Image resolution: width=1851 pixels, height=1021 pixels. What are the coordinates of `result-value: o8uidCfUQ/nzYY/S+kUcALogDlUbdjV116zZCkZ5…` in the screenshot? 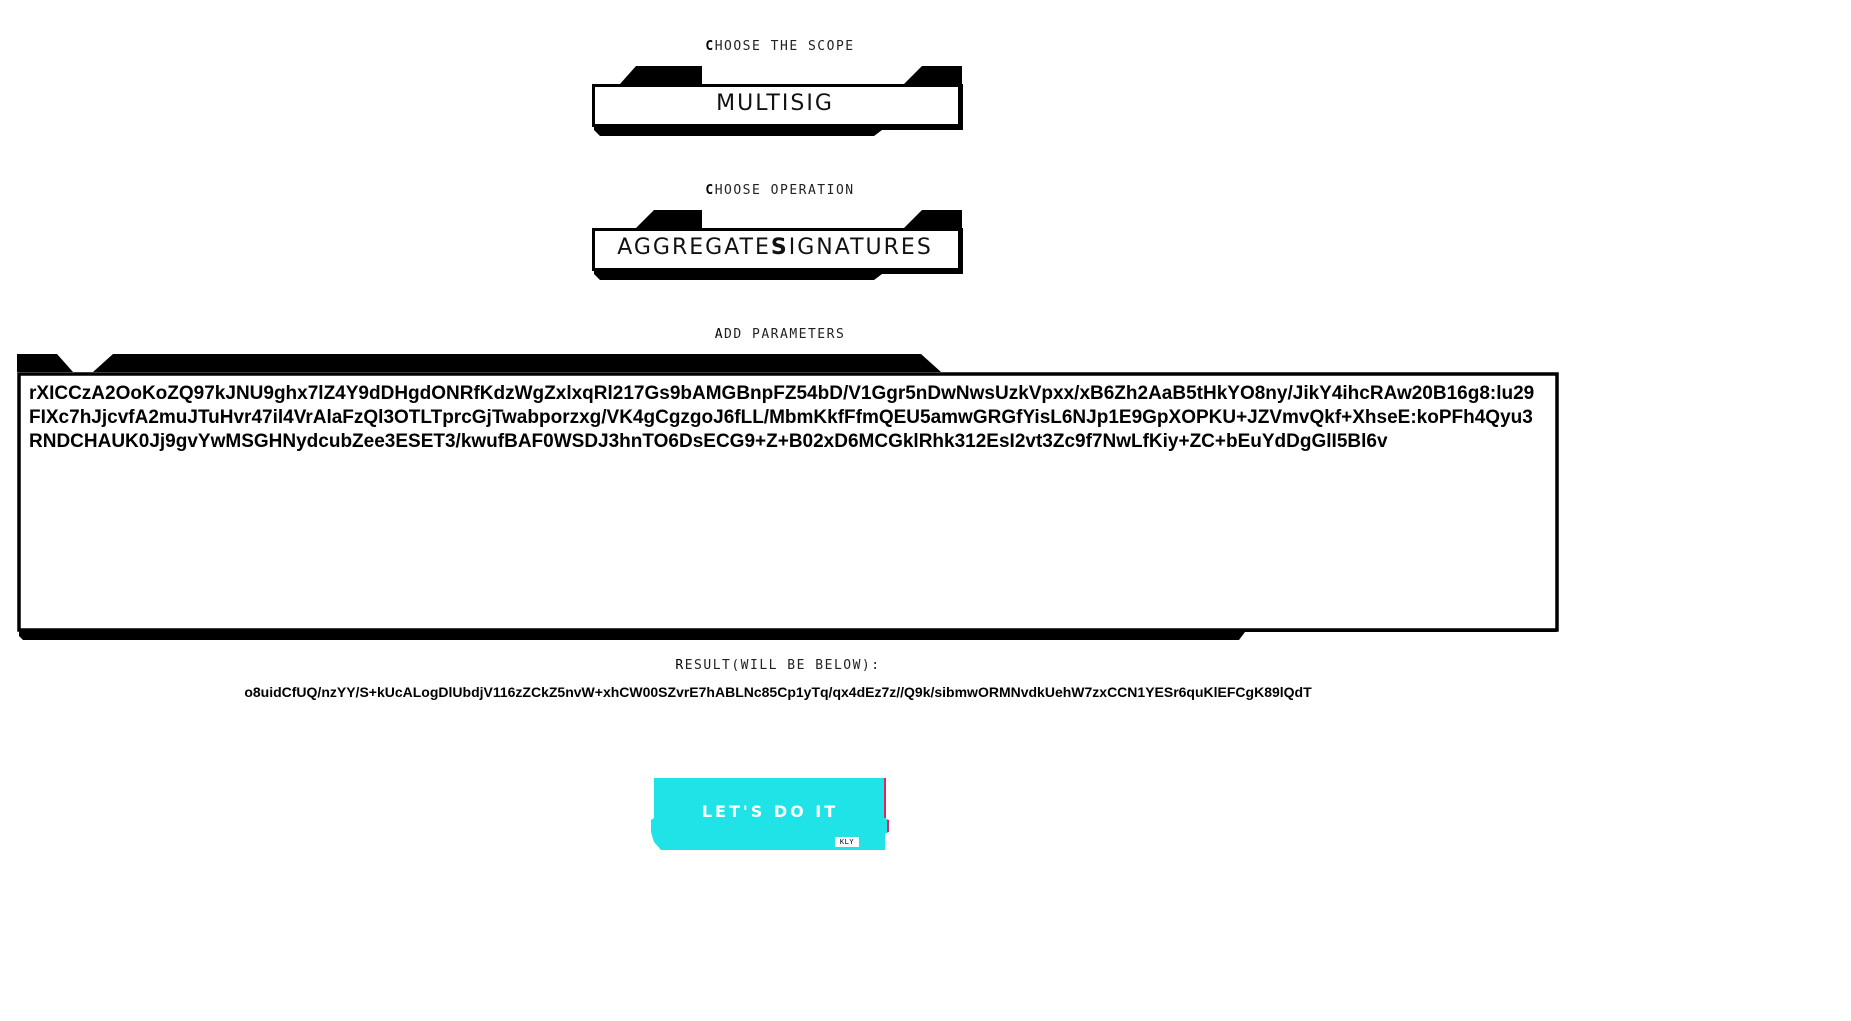 It's located at (778, 692).